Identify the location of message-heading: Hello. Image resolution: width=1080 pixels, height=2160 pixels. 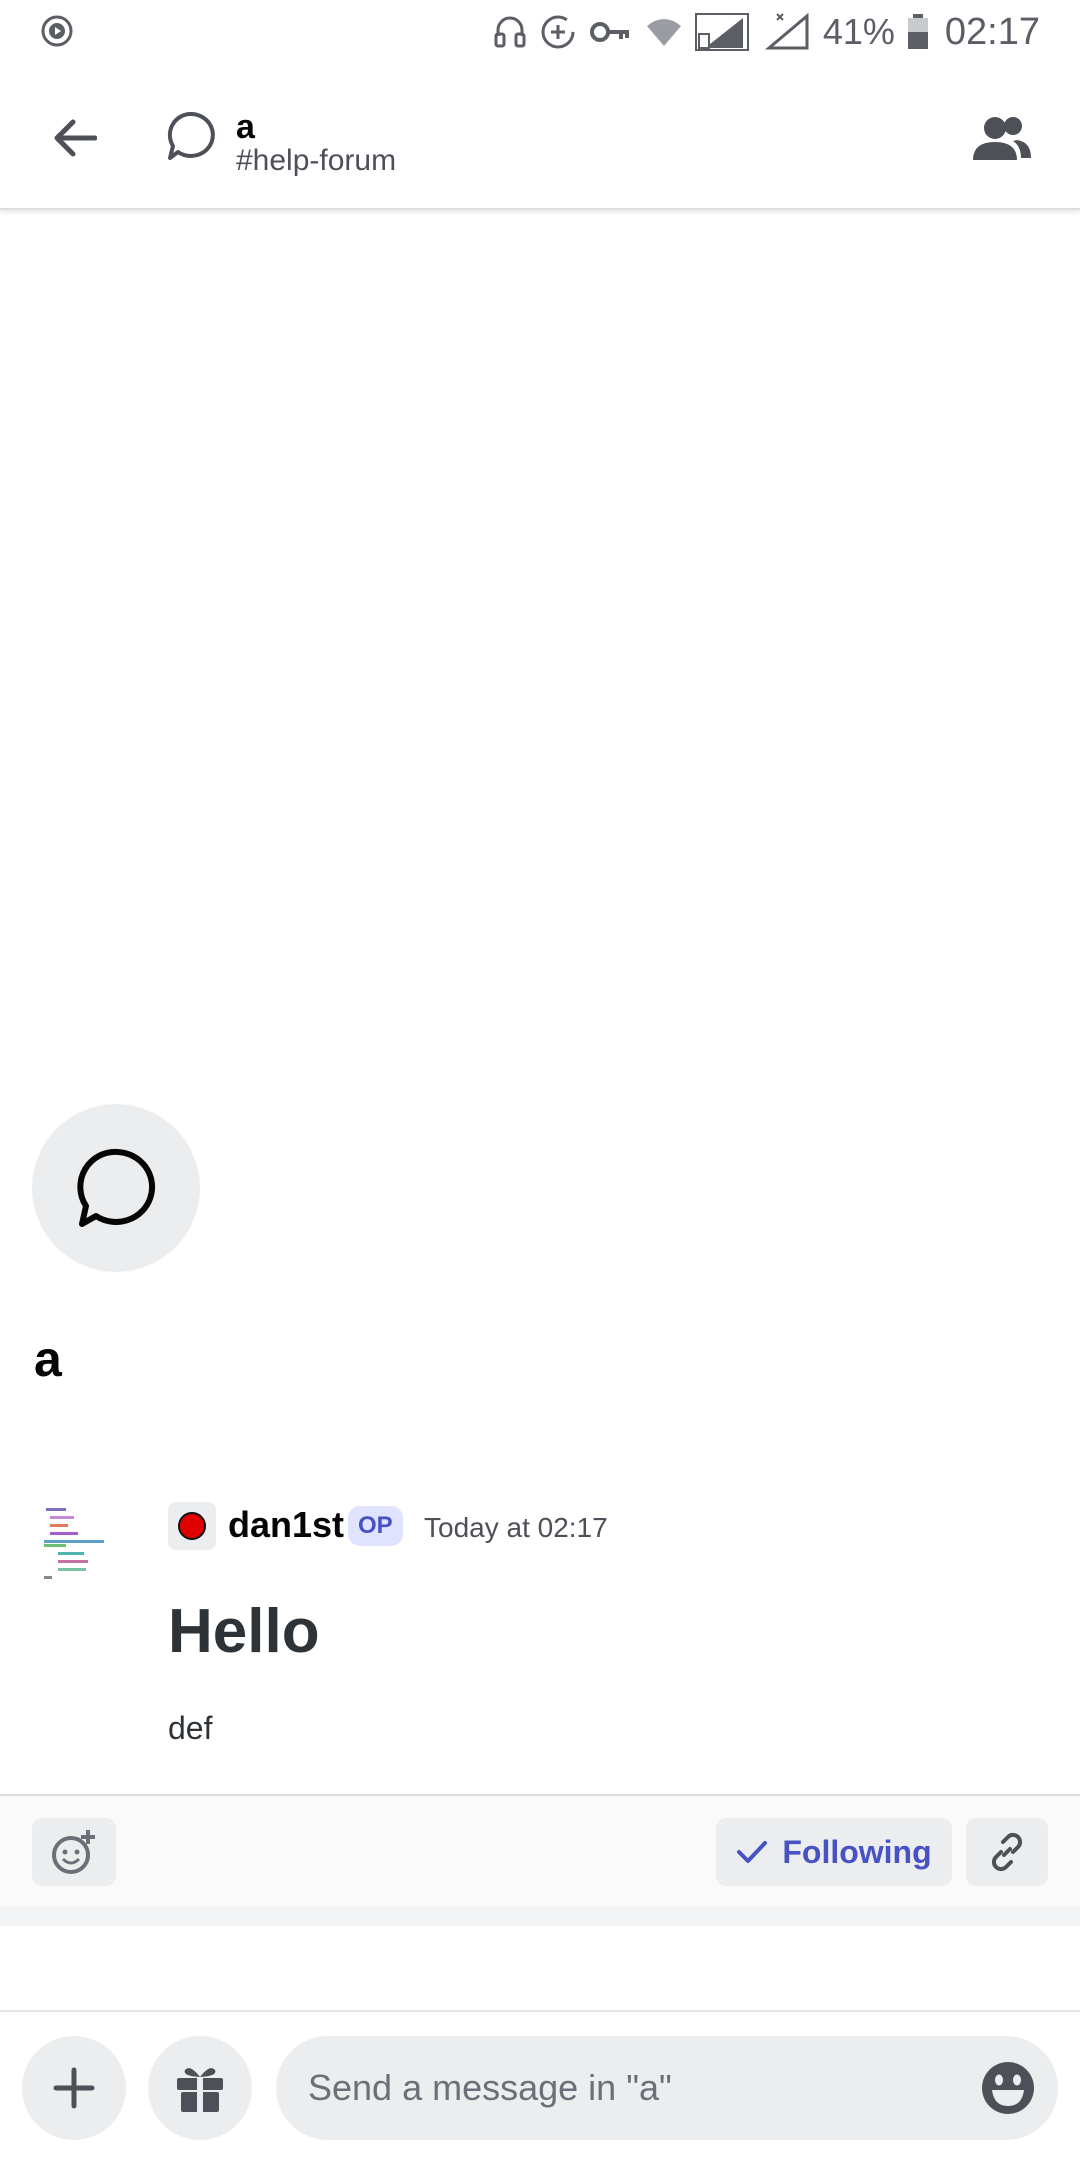
(244, 1631).